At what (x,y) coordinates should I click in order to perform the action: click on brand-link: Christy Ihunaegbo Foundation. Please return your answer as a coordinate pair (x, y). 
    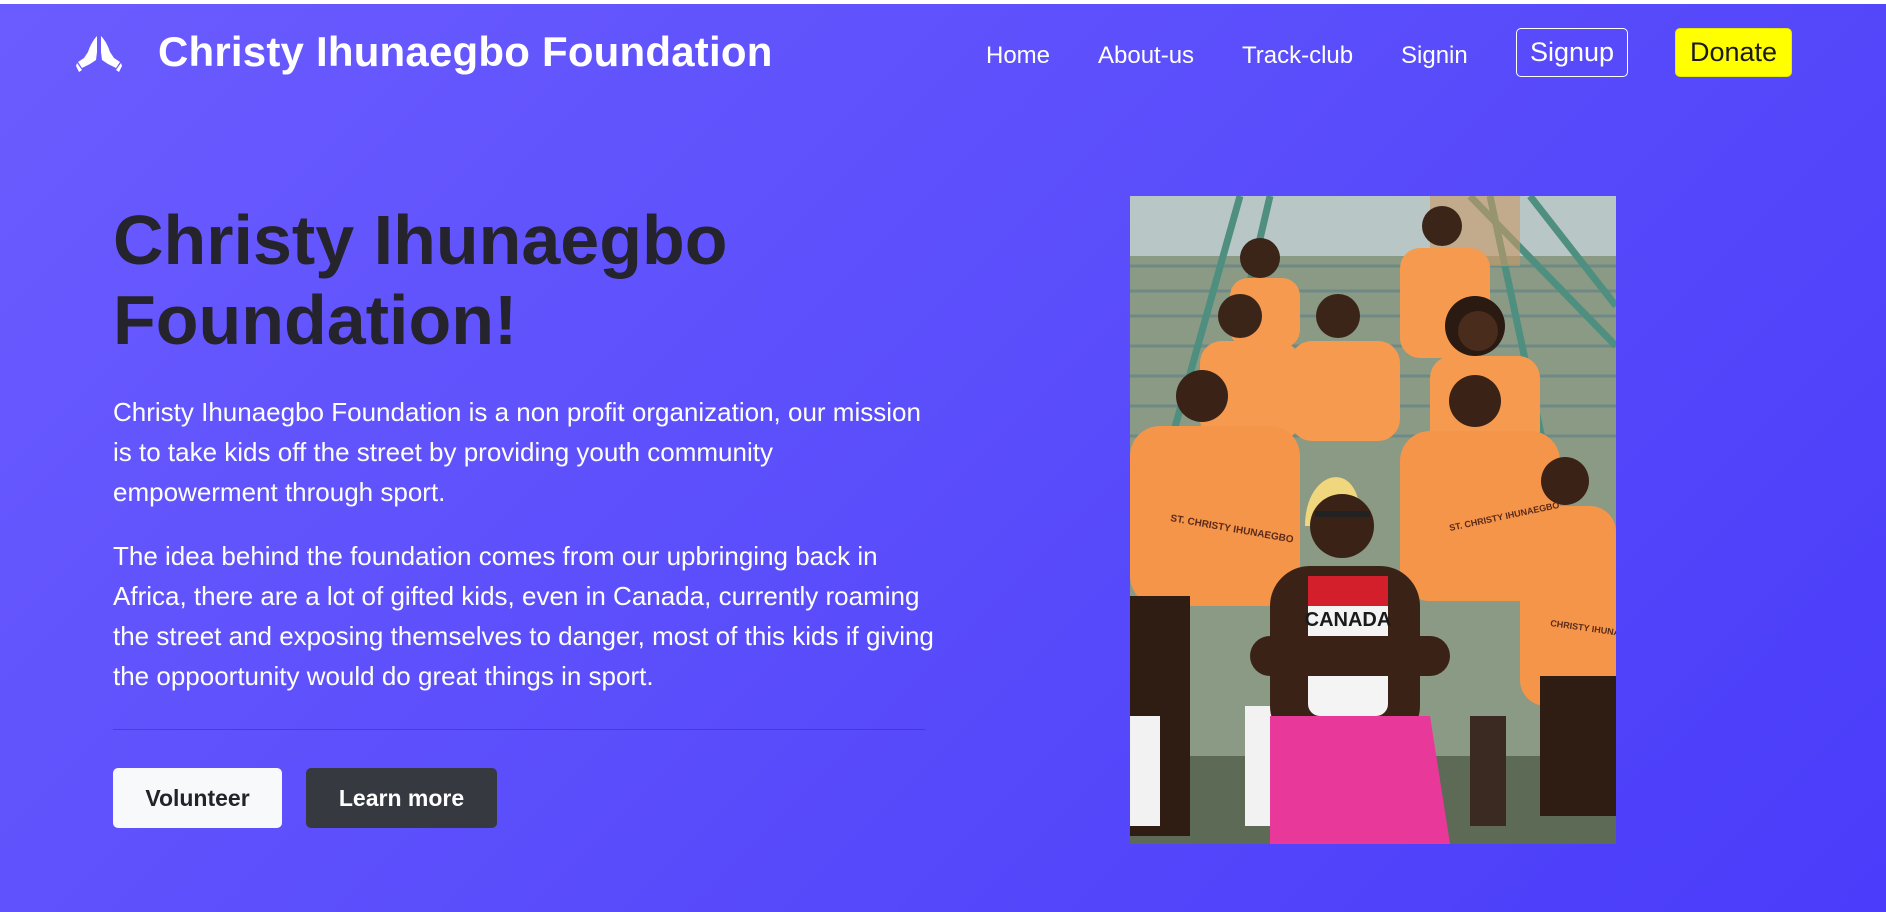
    Looking at the image, I should click on (424, 52).